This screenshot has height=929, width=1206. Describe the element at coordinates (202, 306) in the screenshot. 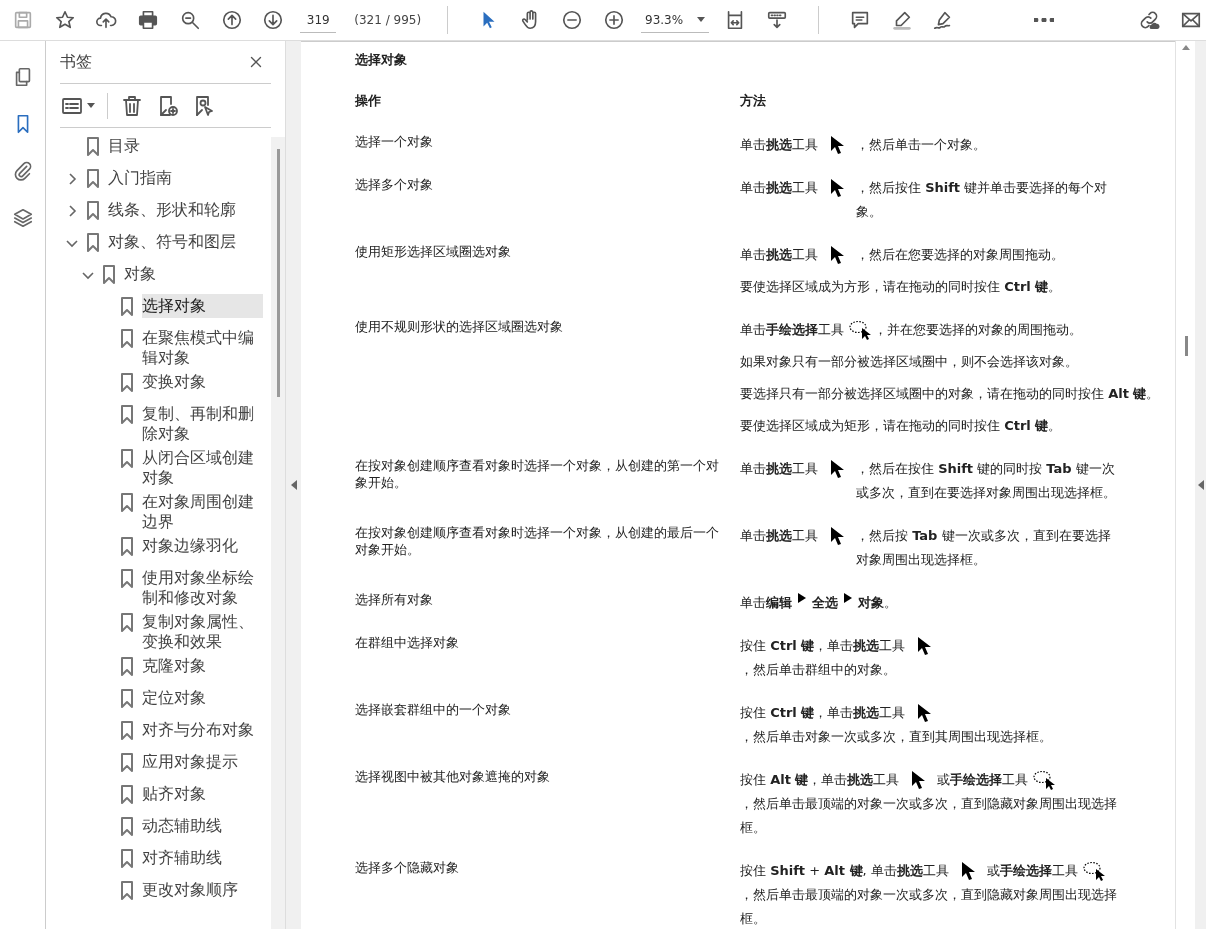

I see `bookmark-item: 选择对象` at that location.